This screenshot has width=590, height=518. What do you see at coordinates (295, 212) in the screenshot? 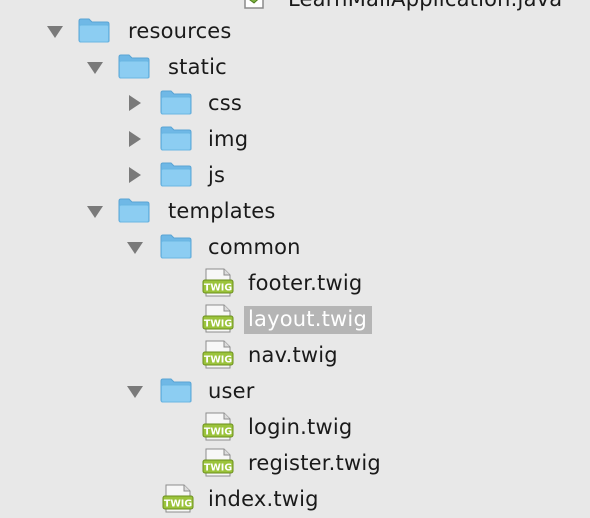
I see `tree-item-templates: templates` at bounding box center [295, 212].